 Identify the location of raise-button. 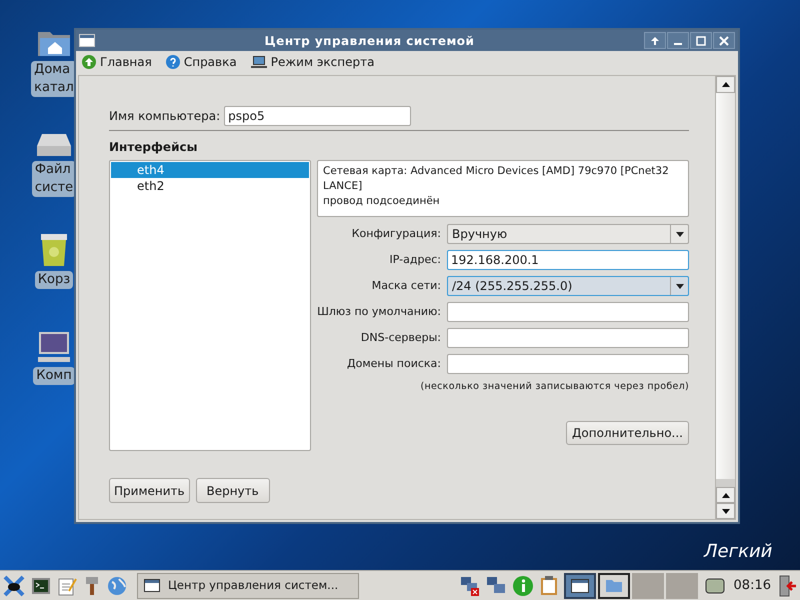
(655, 40).